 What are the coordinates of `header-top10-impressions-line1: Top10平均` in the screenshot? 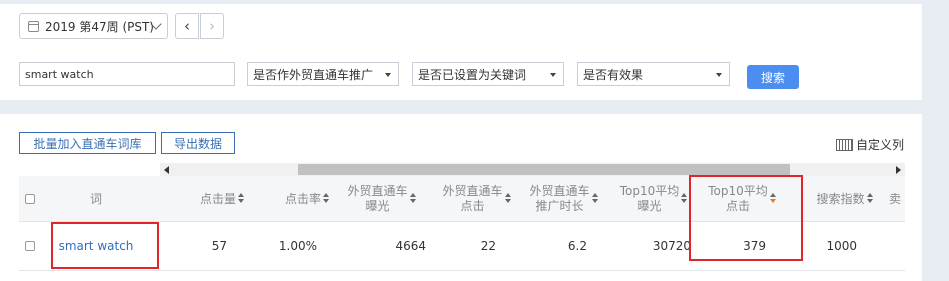 It's located at (649, 190).